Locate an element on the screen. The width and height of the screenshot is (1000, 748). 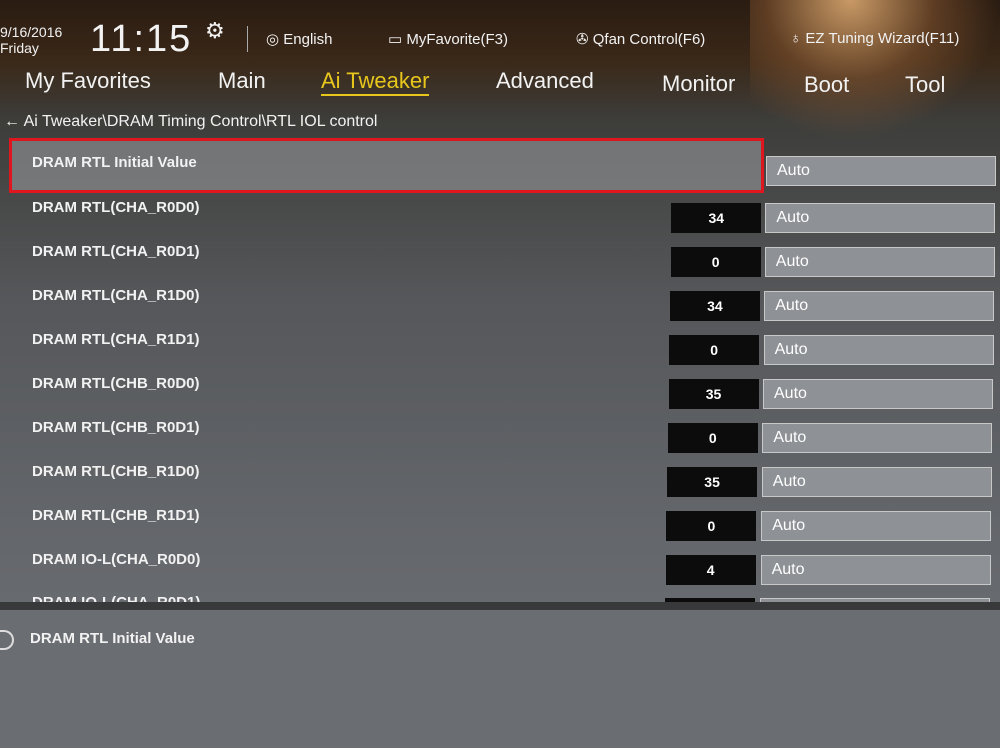
setting-row: DRAM RTL(CHA_R1D1) 0 Auto is located at coordinates (500, 351).